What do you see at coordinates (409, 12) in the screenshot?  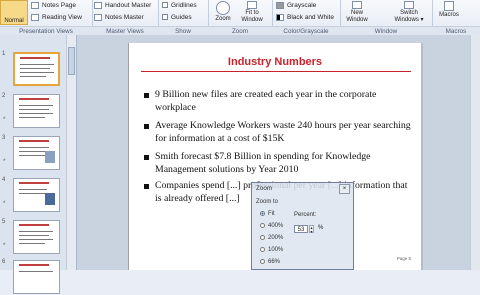 I see `switch-windows-button: Switch Windows ▾` at bounding box center [409, 12].